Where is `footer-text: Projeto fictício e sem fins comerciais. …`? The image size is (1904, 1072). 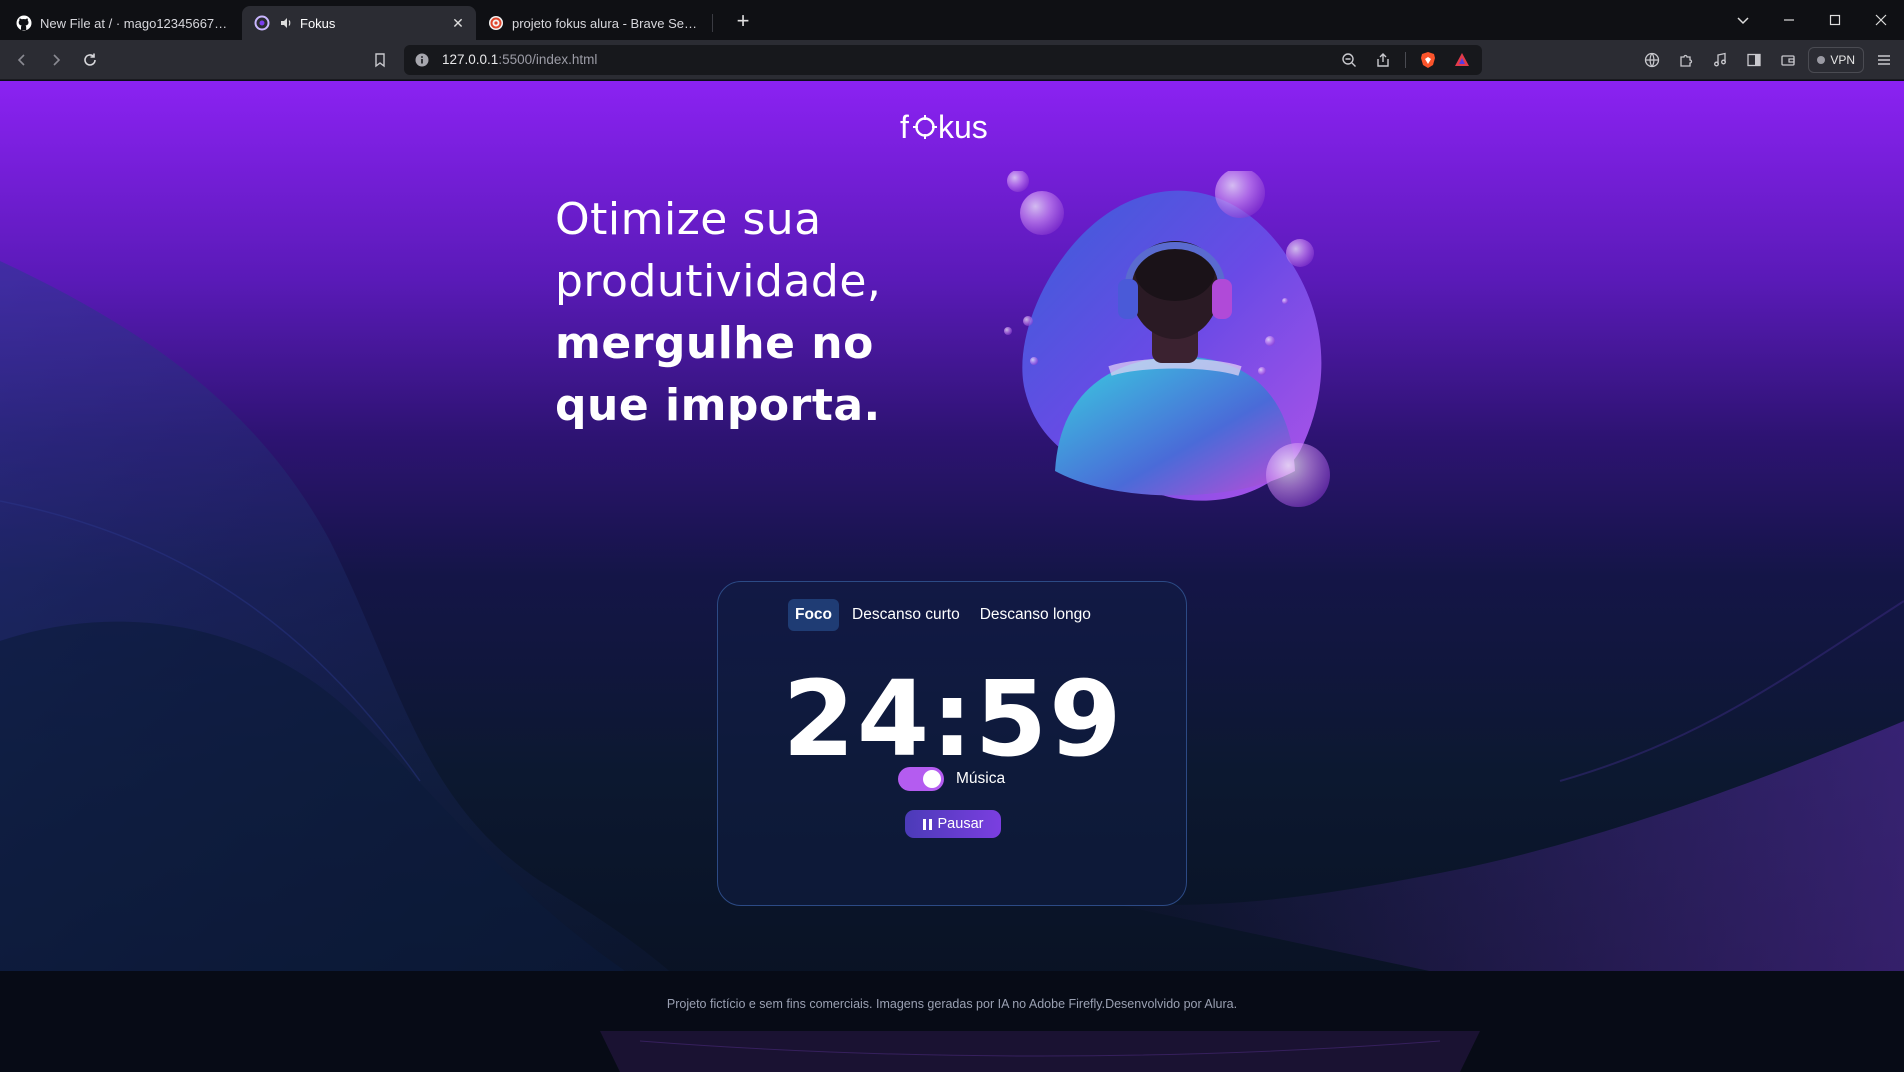 footer-text: Projeto fictício e sem fins comerciais. … is located at coordinates (952, 1004).